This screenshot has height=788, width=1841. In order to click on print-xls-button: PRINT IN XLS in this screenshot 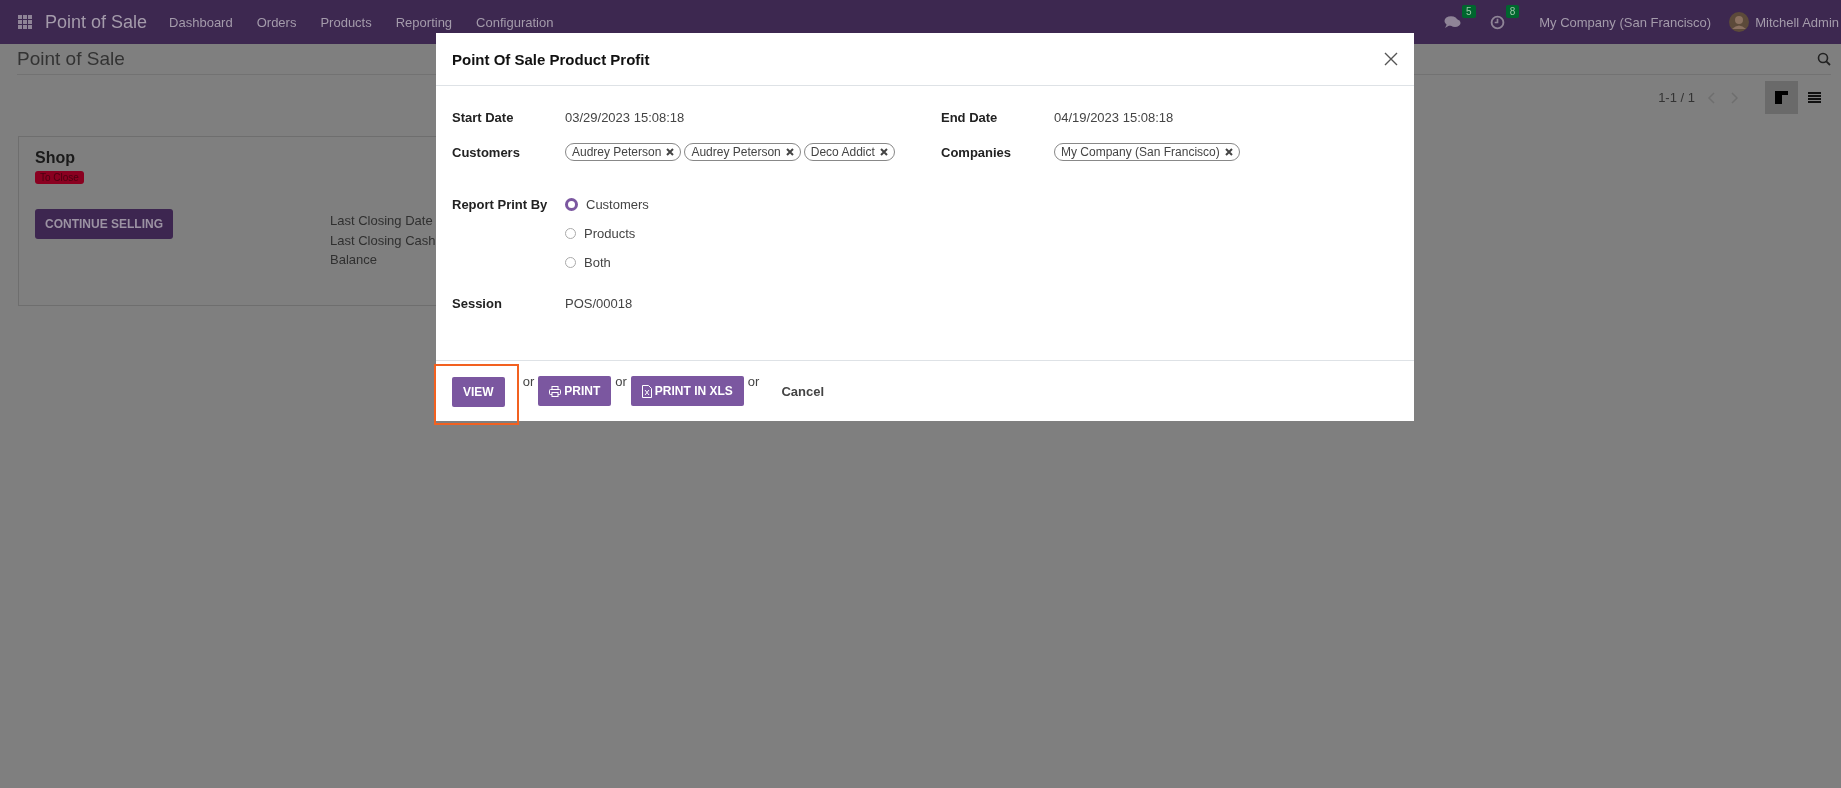, I will do `click(687, 391)`.